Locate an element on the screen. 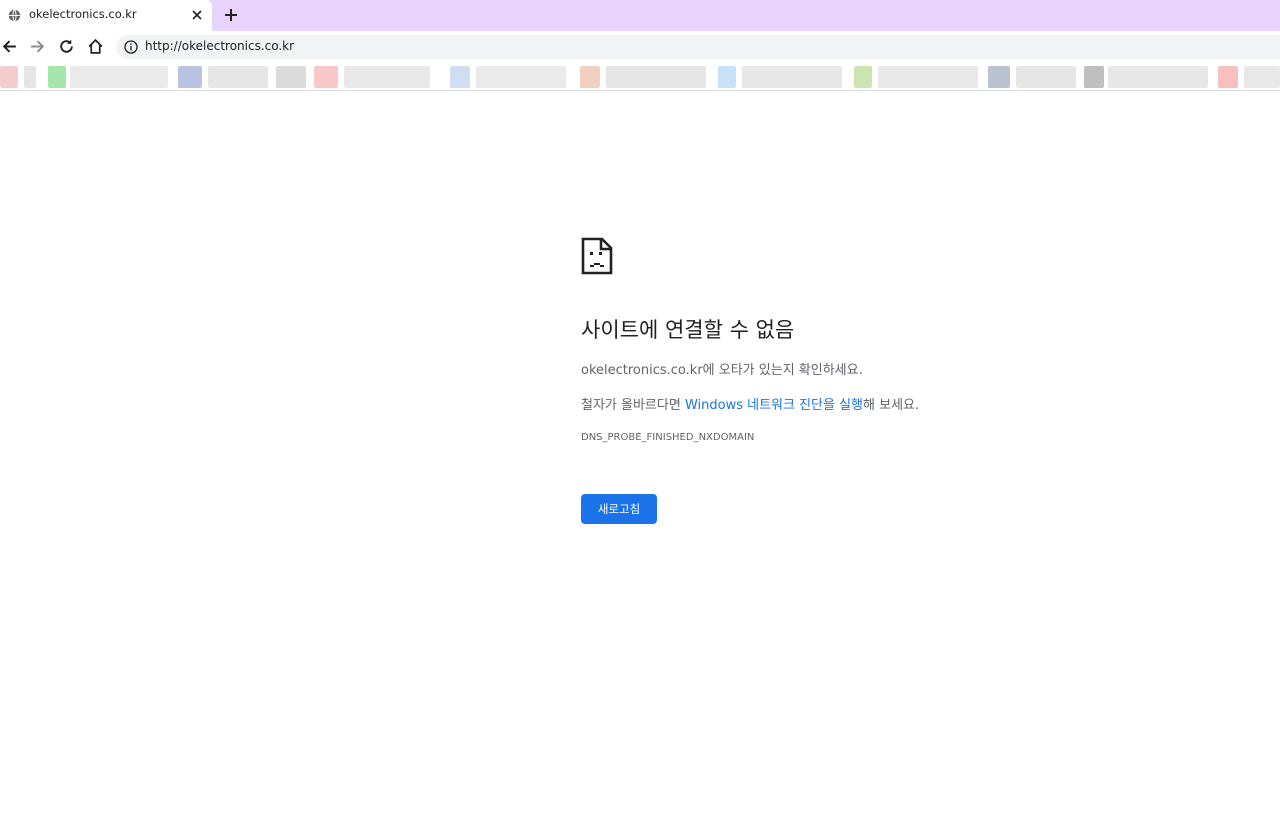 The image size is (1280, 820). error-code: DNS_PROBE_FINISHED_NXDOMAIN is located at coordinates (668, 437).